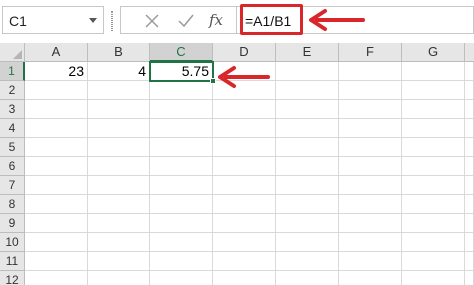  I want to click on cell-g12, so click(433, 278).